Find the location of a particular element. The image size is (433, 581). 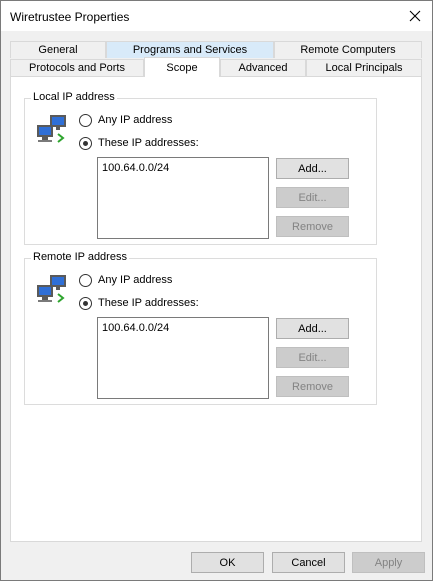

remote-these-ip-label: These IP addresses: is located at coordinates (148, 303).